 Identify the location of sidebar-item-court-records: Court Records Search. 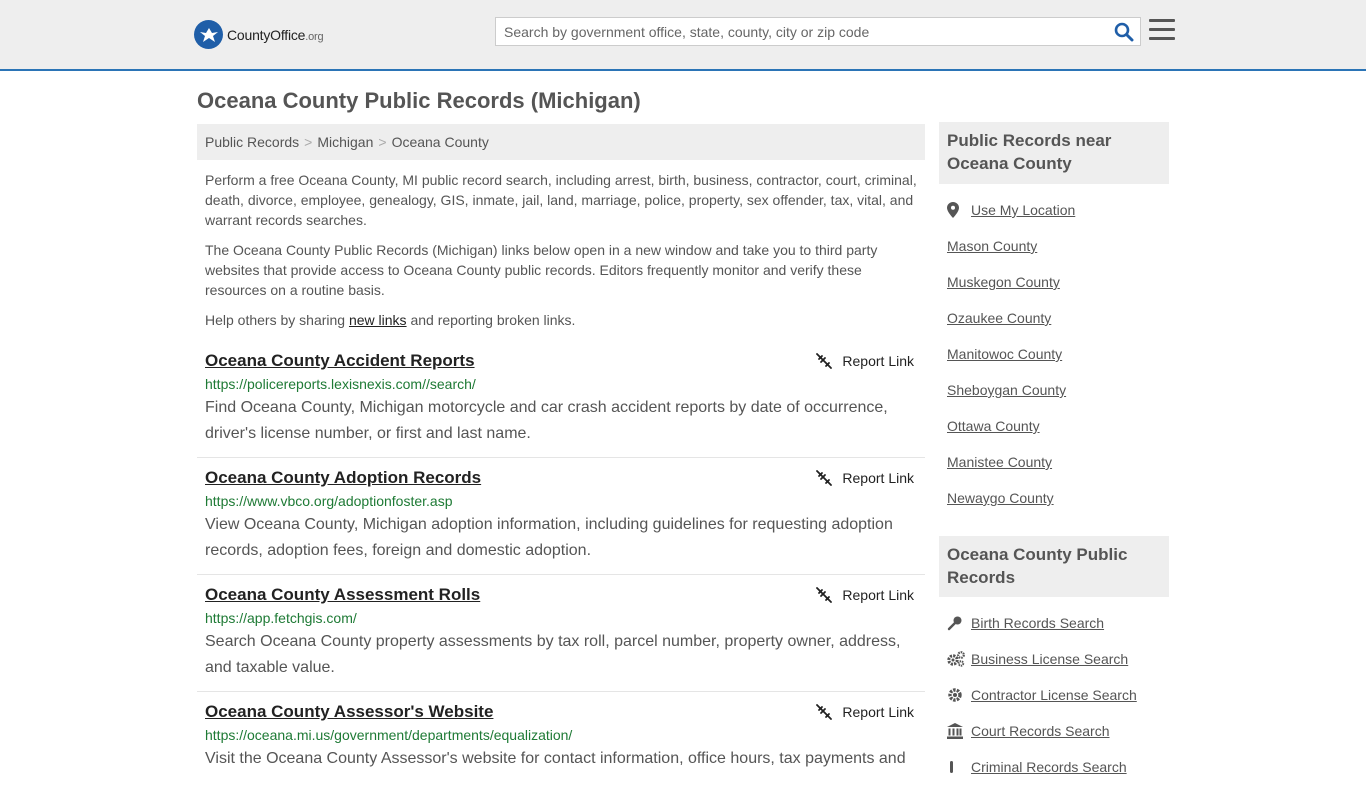
(1058, 731).